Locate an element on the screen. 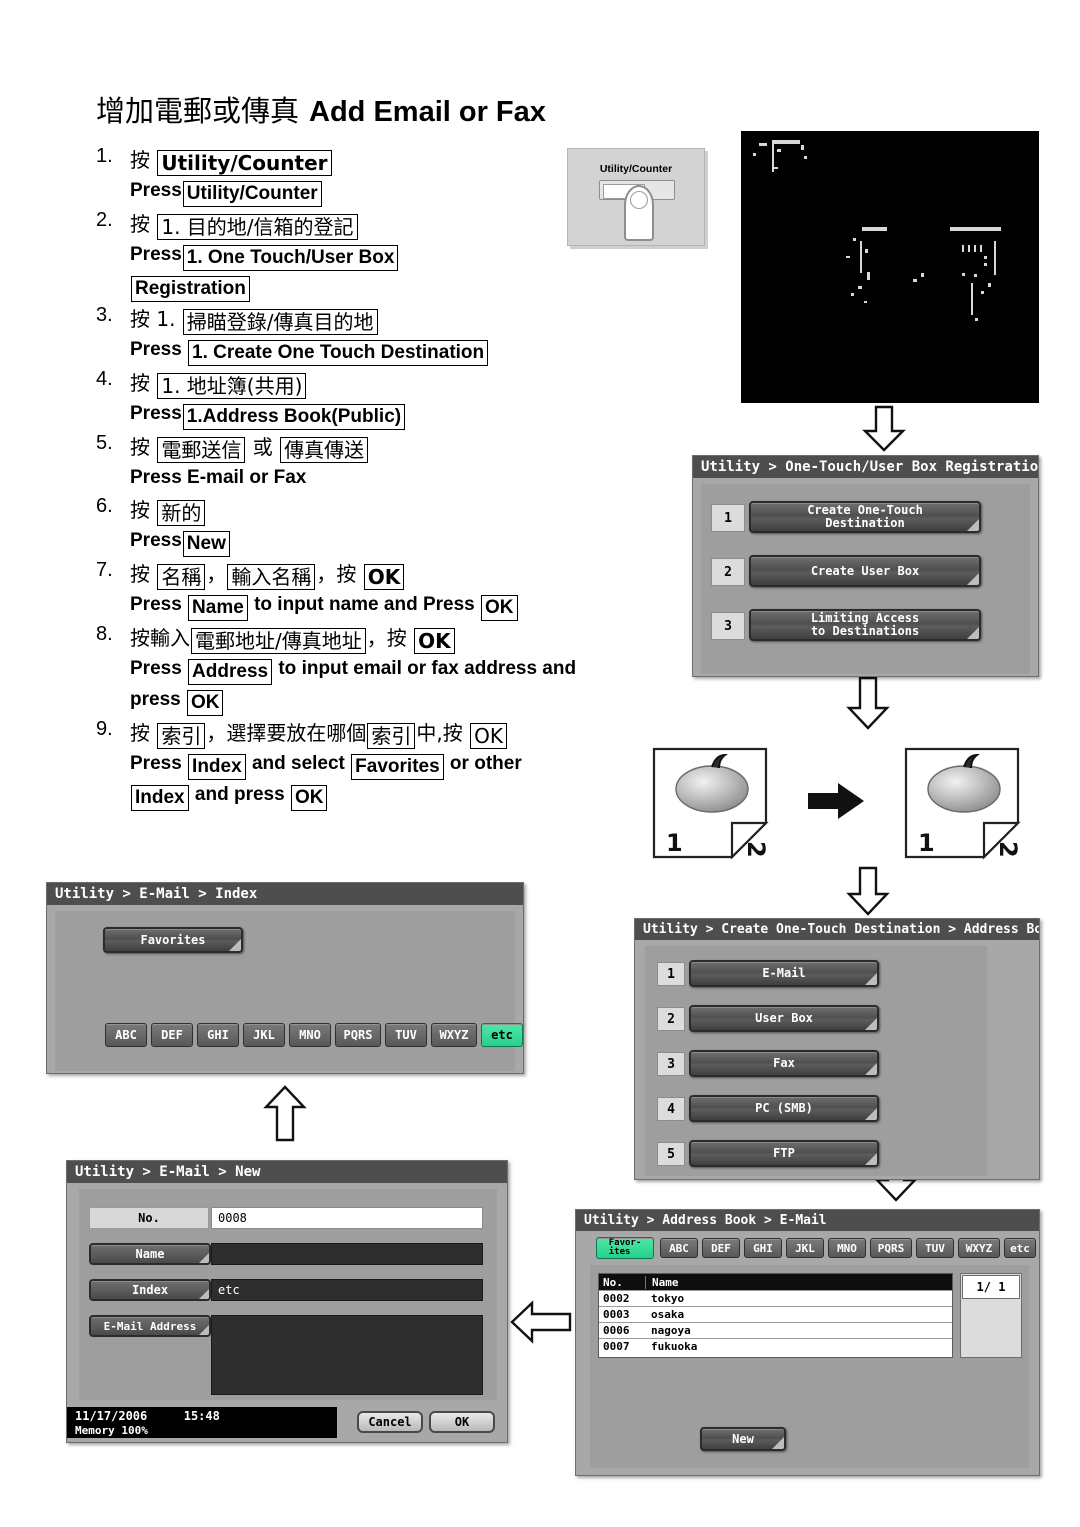 The width and height of the screenshot is (1080, 1527). tab-abc: ABC is located at coordinates (679, 1248).